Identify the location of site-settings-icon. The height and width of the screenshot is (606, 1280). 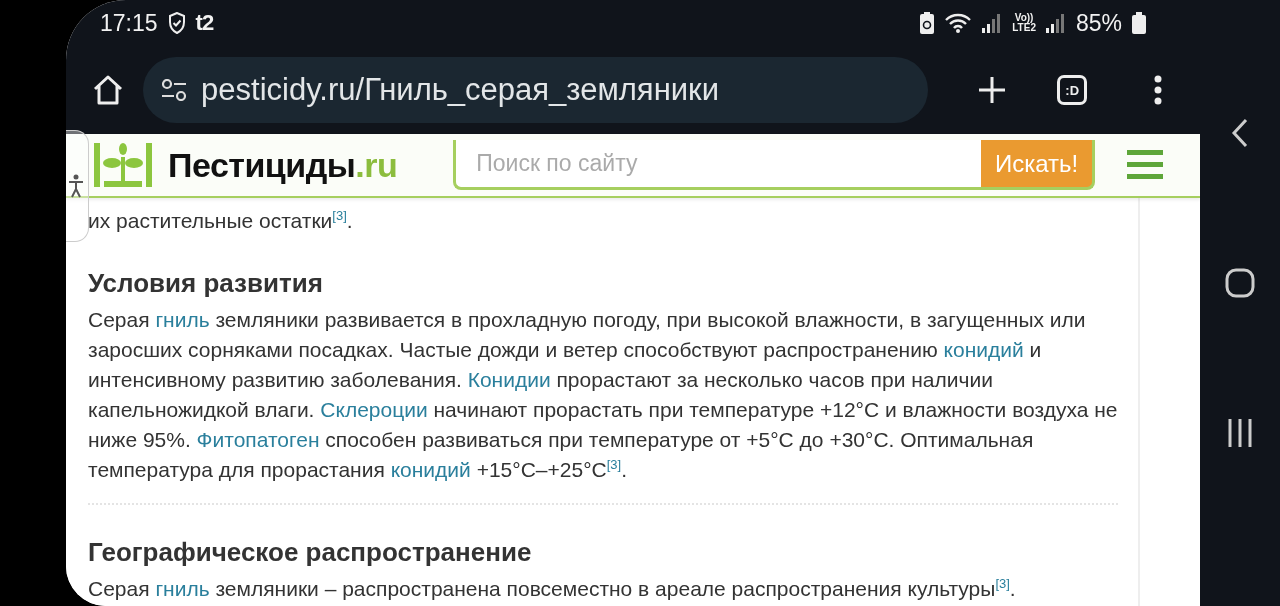
(174, 90).